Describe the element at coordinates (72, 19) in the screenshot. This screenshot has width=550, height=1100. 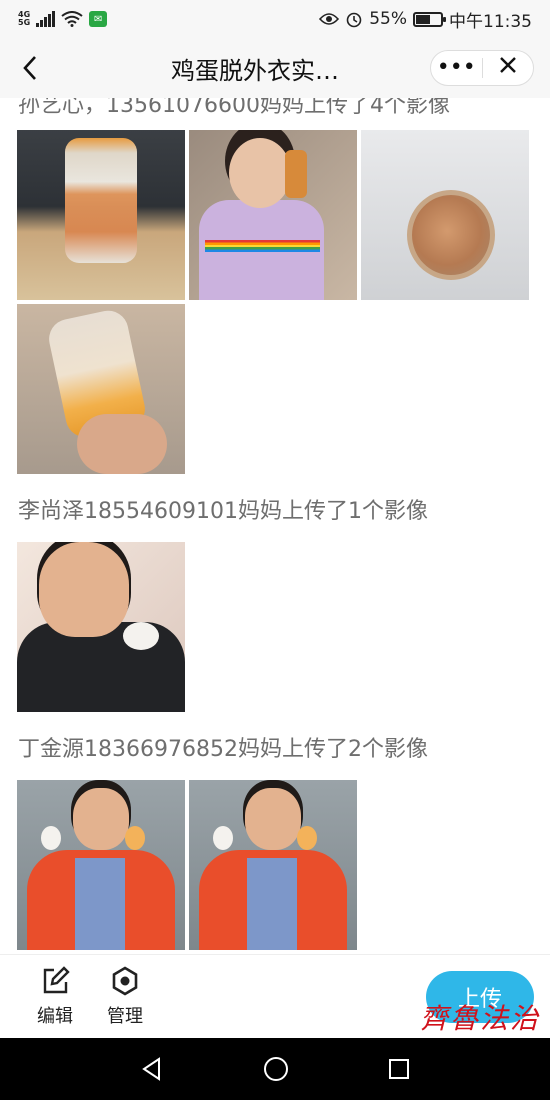
I see `wifi-icon` at that location.